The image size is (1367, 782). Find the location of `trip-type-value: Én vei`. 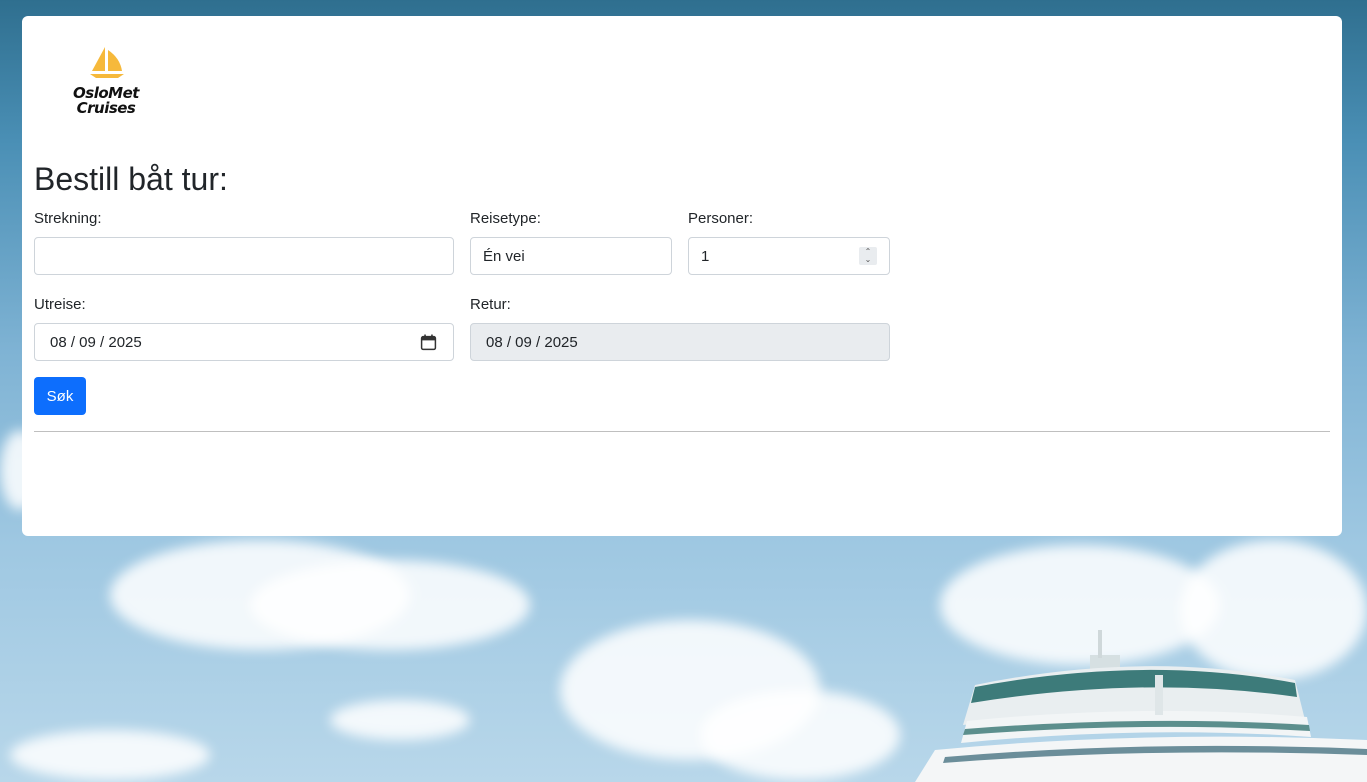

trip-type-value: Én vei is located at coordinates (504, 256).